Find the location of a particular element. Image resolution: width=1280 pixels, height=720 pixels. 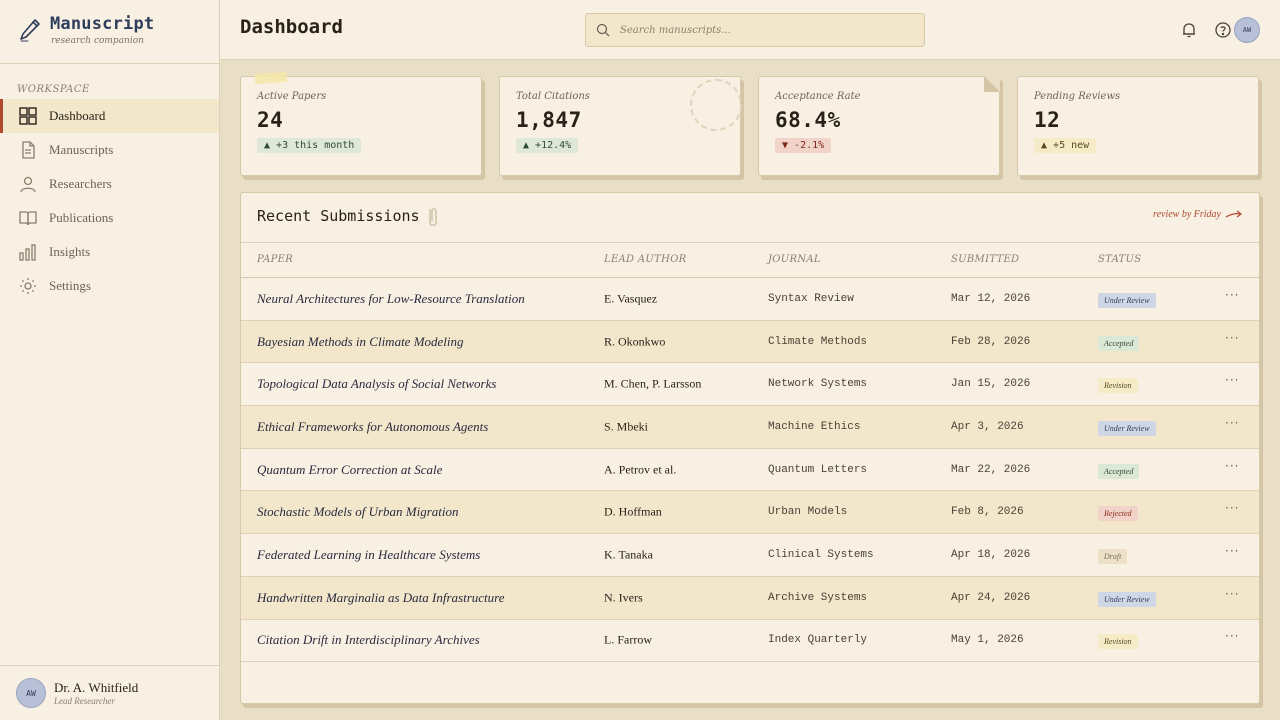

submitted-date: Apr 3, 2026 is located at coordinates (987, 426).